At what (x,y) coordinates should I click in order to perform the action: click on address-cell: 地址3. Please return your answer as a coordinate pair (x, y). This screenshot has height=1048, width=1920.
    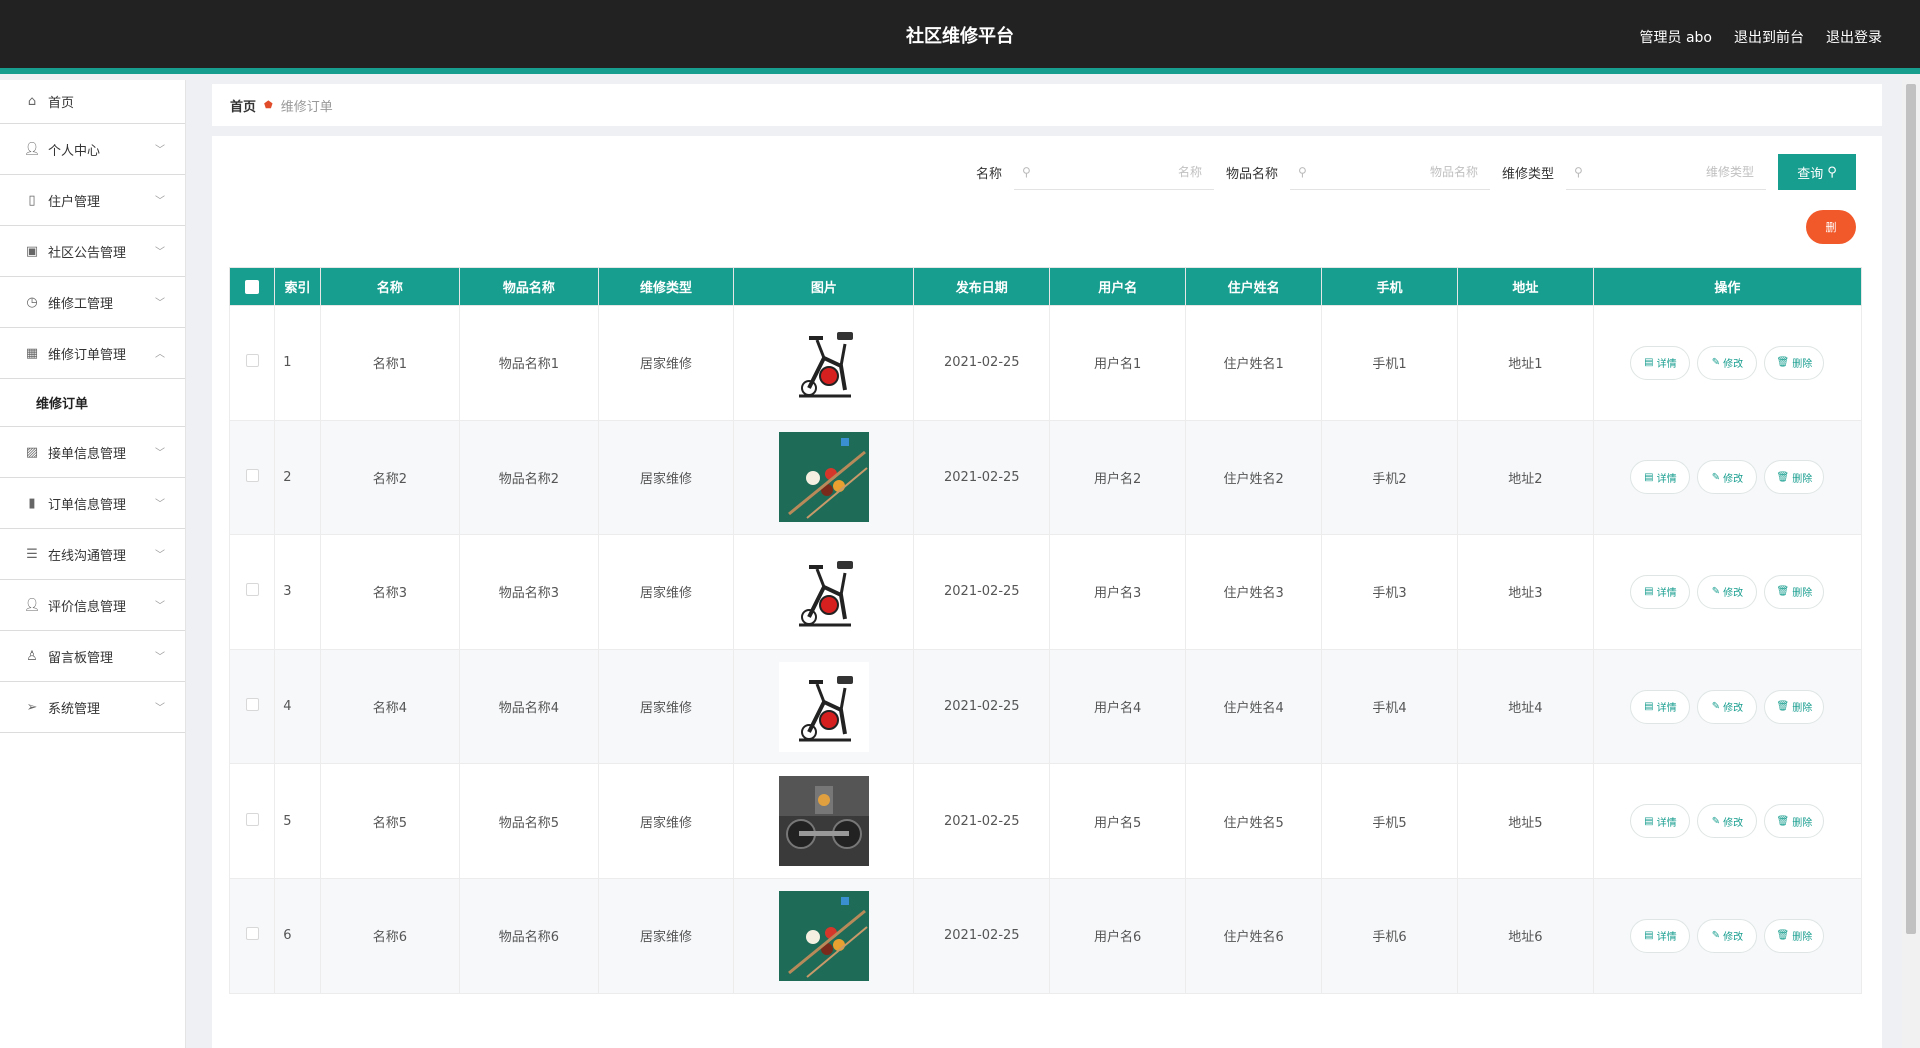
    Looking at the image, I should click on (1525, 592).